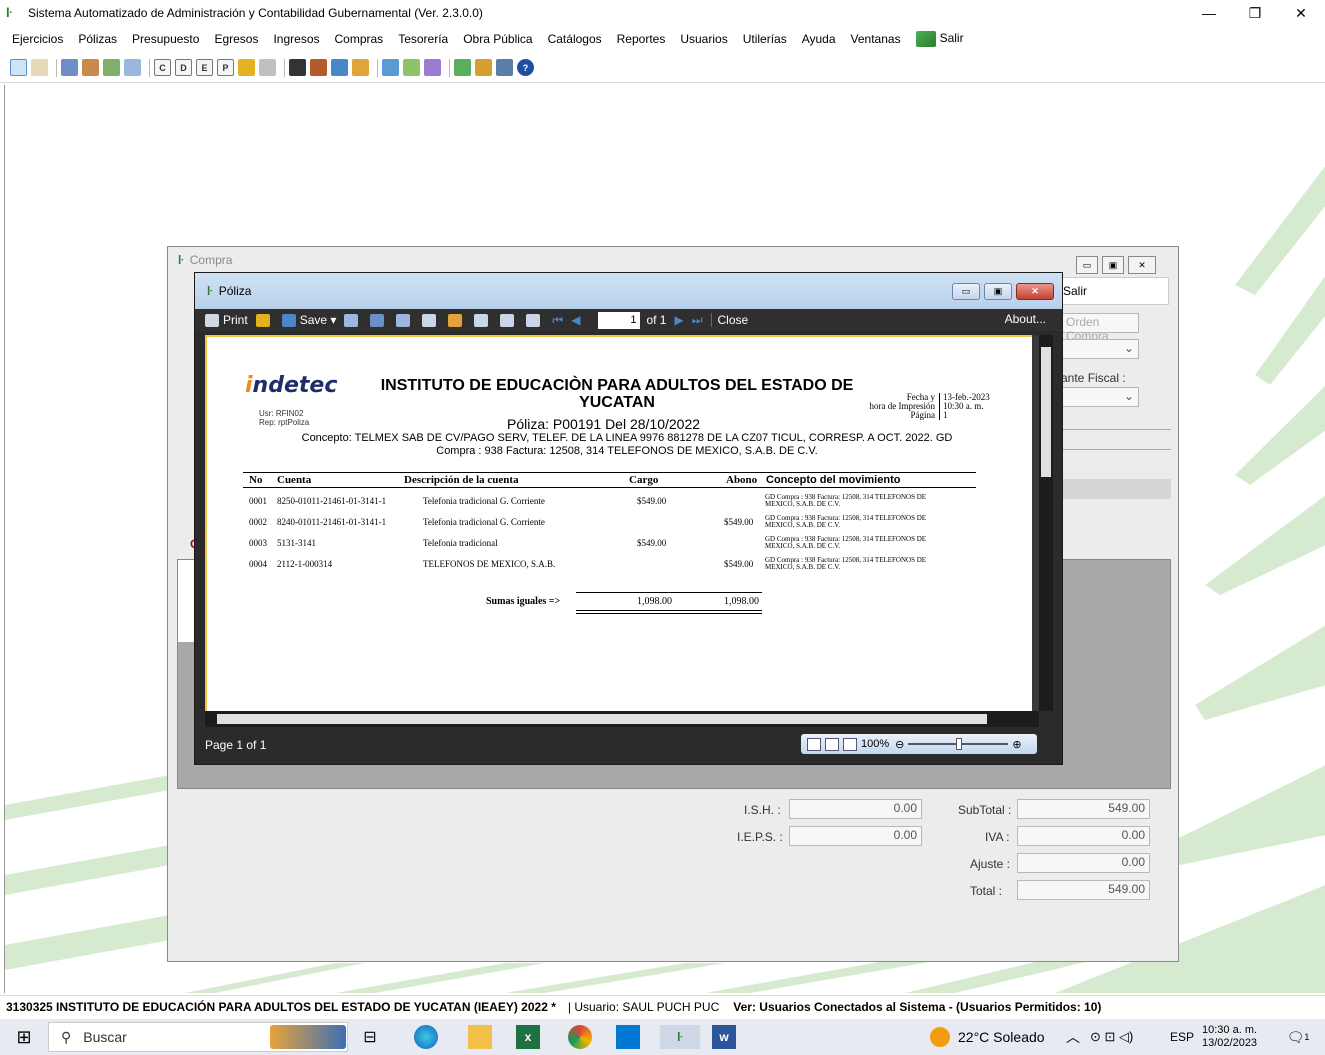  Describe the element at coordinates (370, 1037) in the screenshot. I see `task-view-icon: ⊟` at that location.